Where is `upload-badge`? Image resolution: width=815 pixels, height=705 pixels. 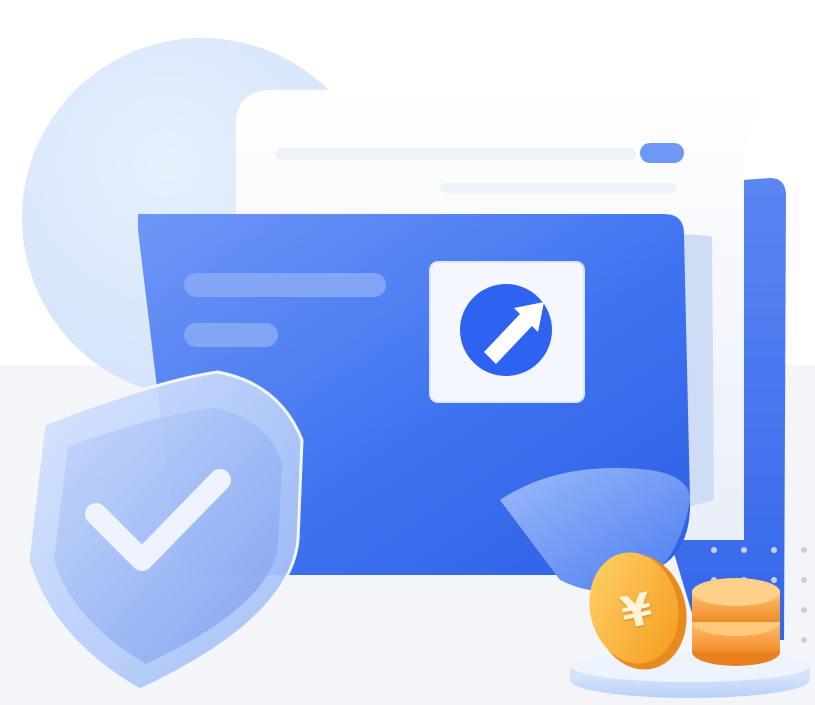
upload-badge is located at coordinates (507, 332).